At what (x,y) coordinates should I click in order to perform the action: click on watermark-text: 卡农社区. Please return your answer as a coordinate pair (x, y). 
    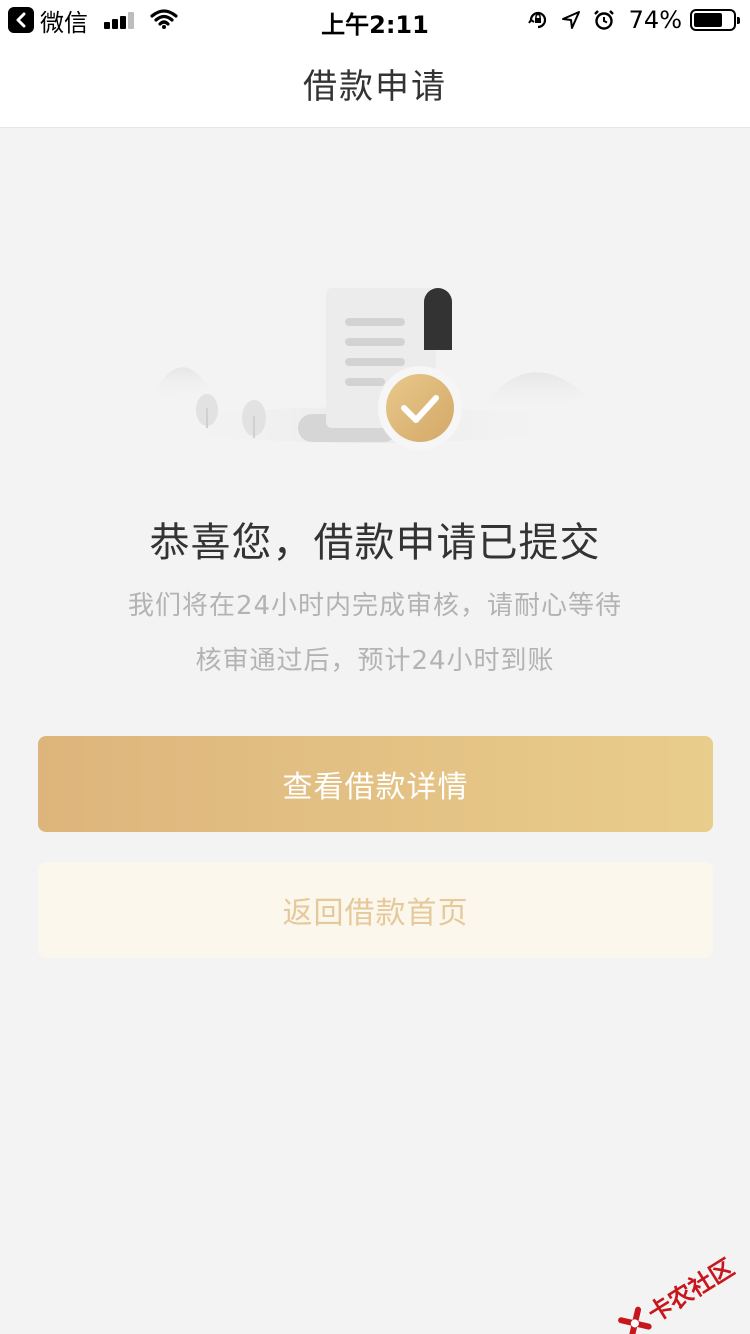
    Looking at the image, I should click on (691, 1290).